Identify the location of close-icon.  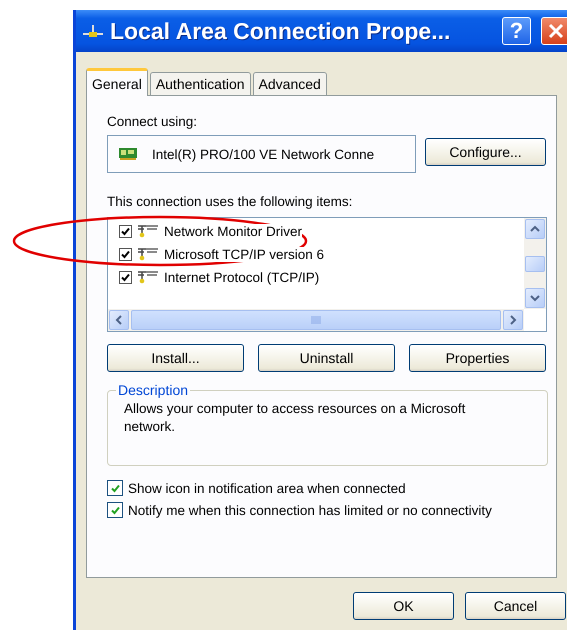
(556, 31).